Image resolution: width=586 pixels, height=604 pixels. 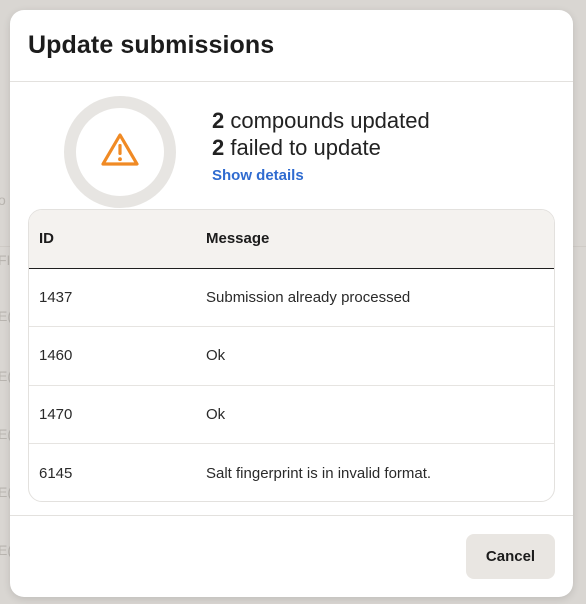 I want to click on cell-id: 1460, so click(x=56, y=356).